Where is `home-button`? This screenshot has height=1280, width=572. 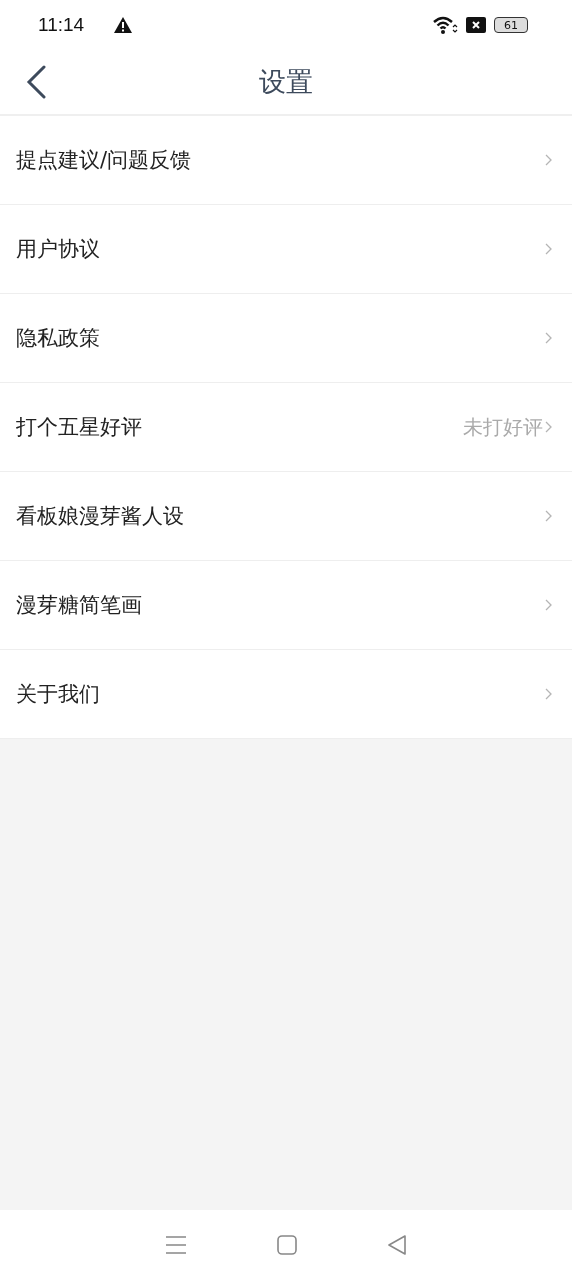 home-button is located at coordinates (287, 1245).